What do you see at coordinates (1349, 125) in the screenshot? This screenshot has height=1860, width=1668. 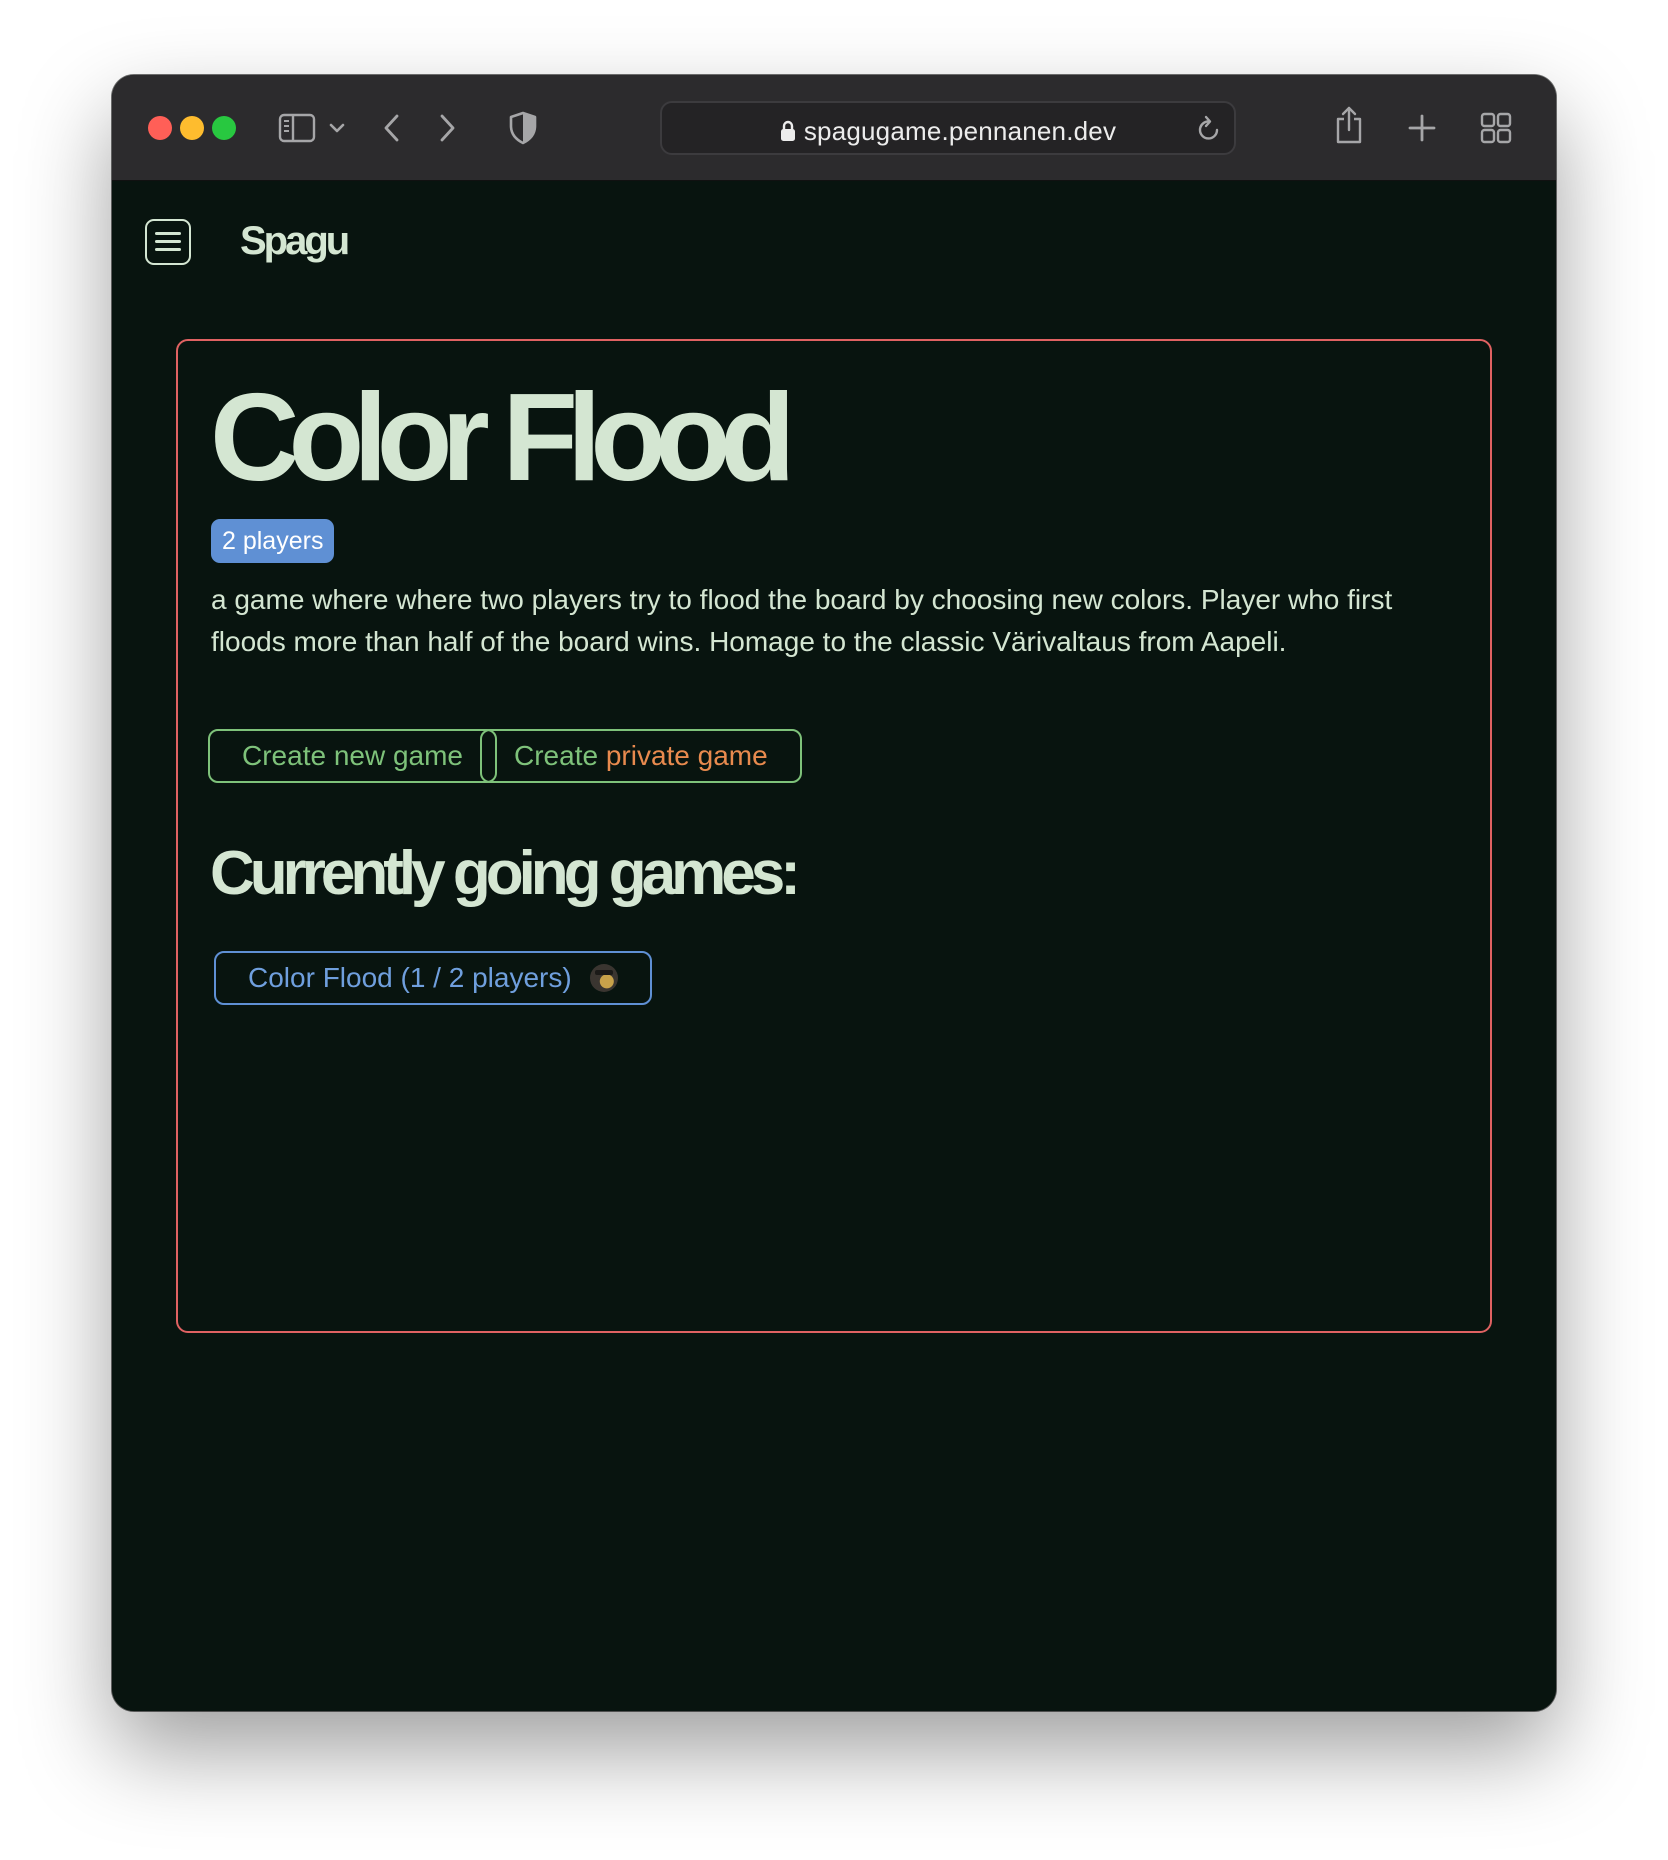 I see `share-icon` at bounding box center [1349, 125].